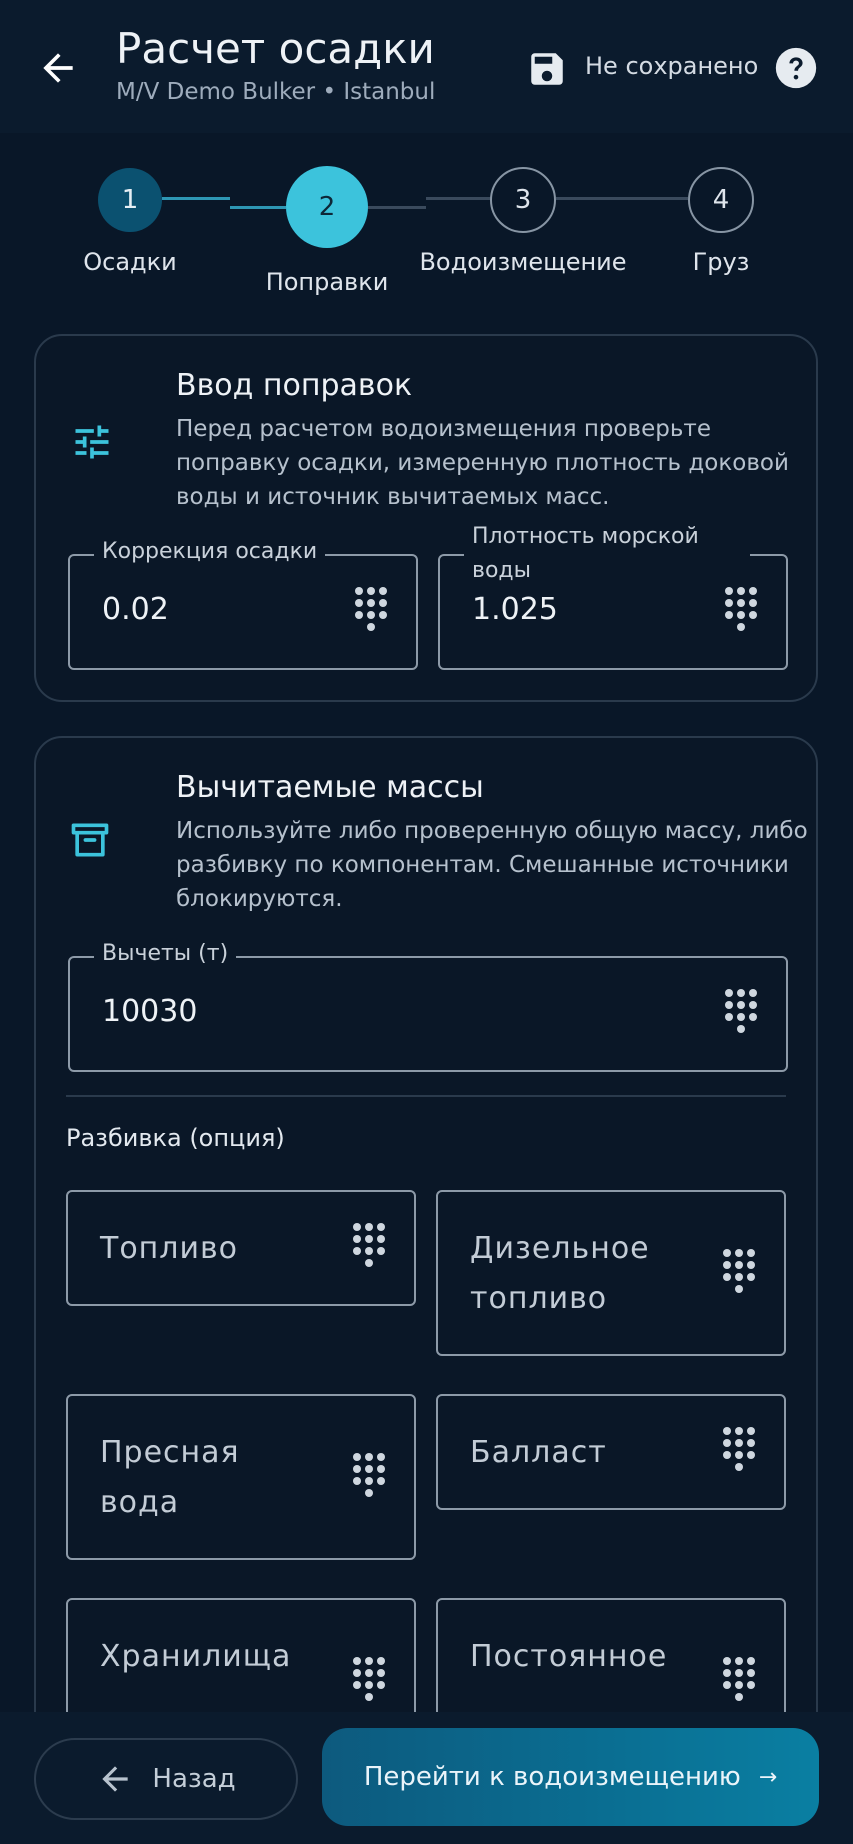 The width and height of the screenshot is (853, 1844). Describe the element at coordinates (175, 1138) in the screenshot. I see `breakdown-label: Разбивка (опция)` at that location.